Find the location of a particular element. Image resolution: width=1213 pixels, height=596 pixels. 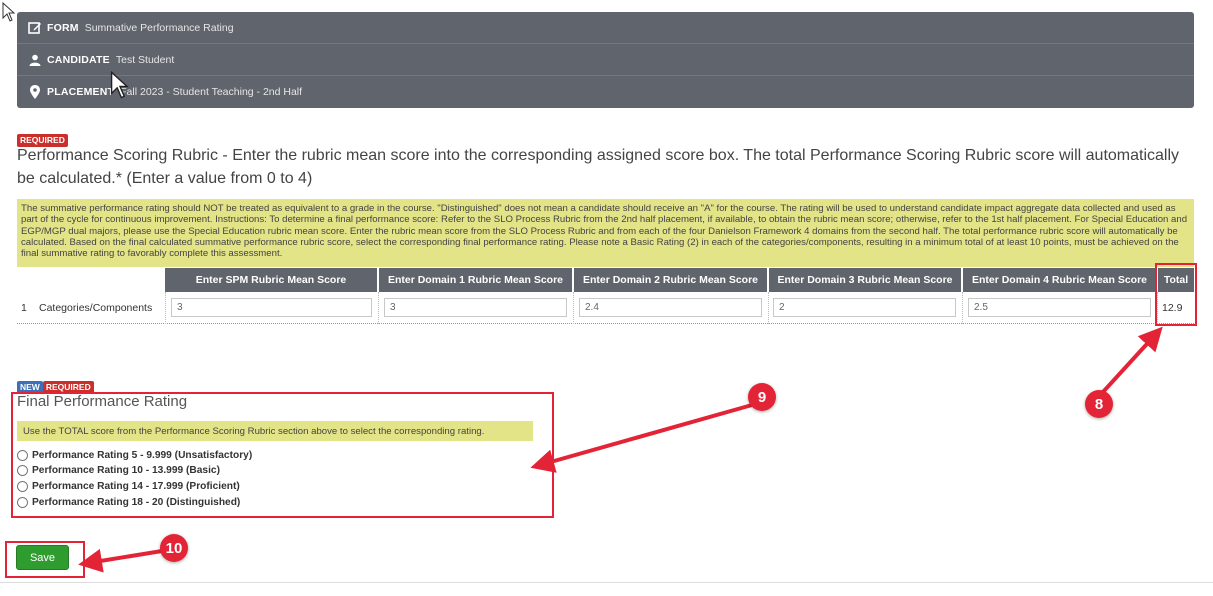

user-icon is located at coordinates (35, 60).